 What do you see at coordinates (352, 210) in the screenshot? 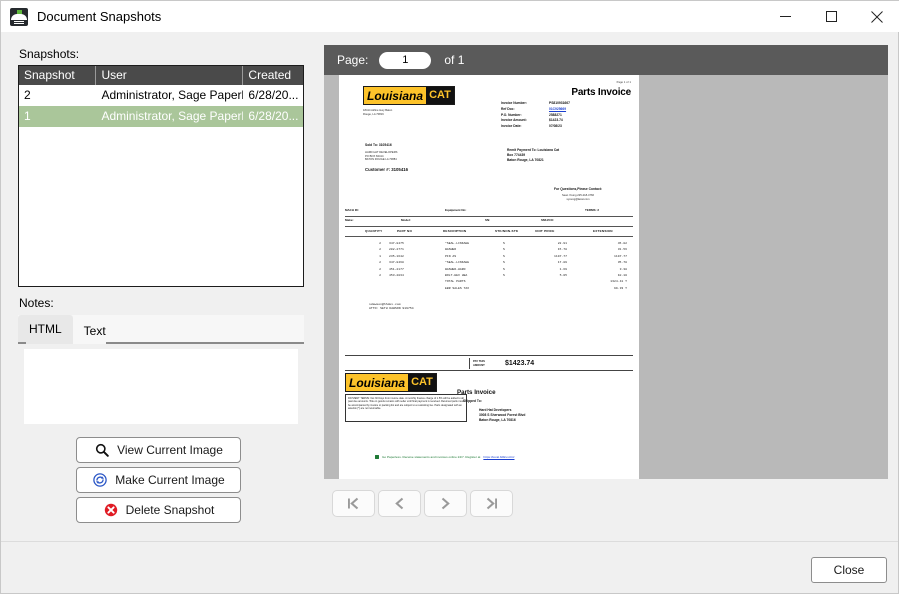
I see `band-cell: MACH ID:` at bounding box center [352, 210].